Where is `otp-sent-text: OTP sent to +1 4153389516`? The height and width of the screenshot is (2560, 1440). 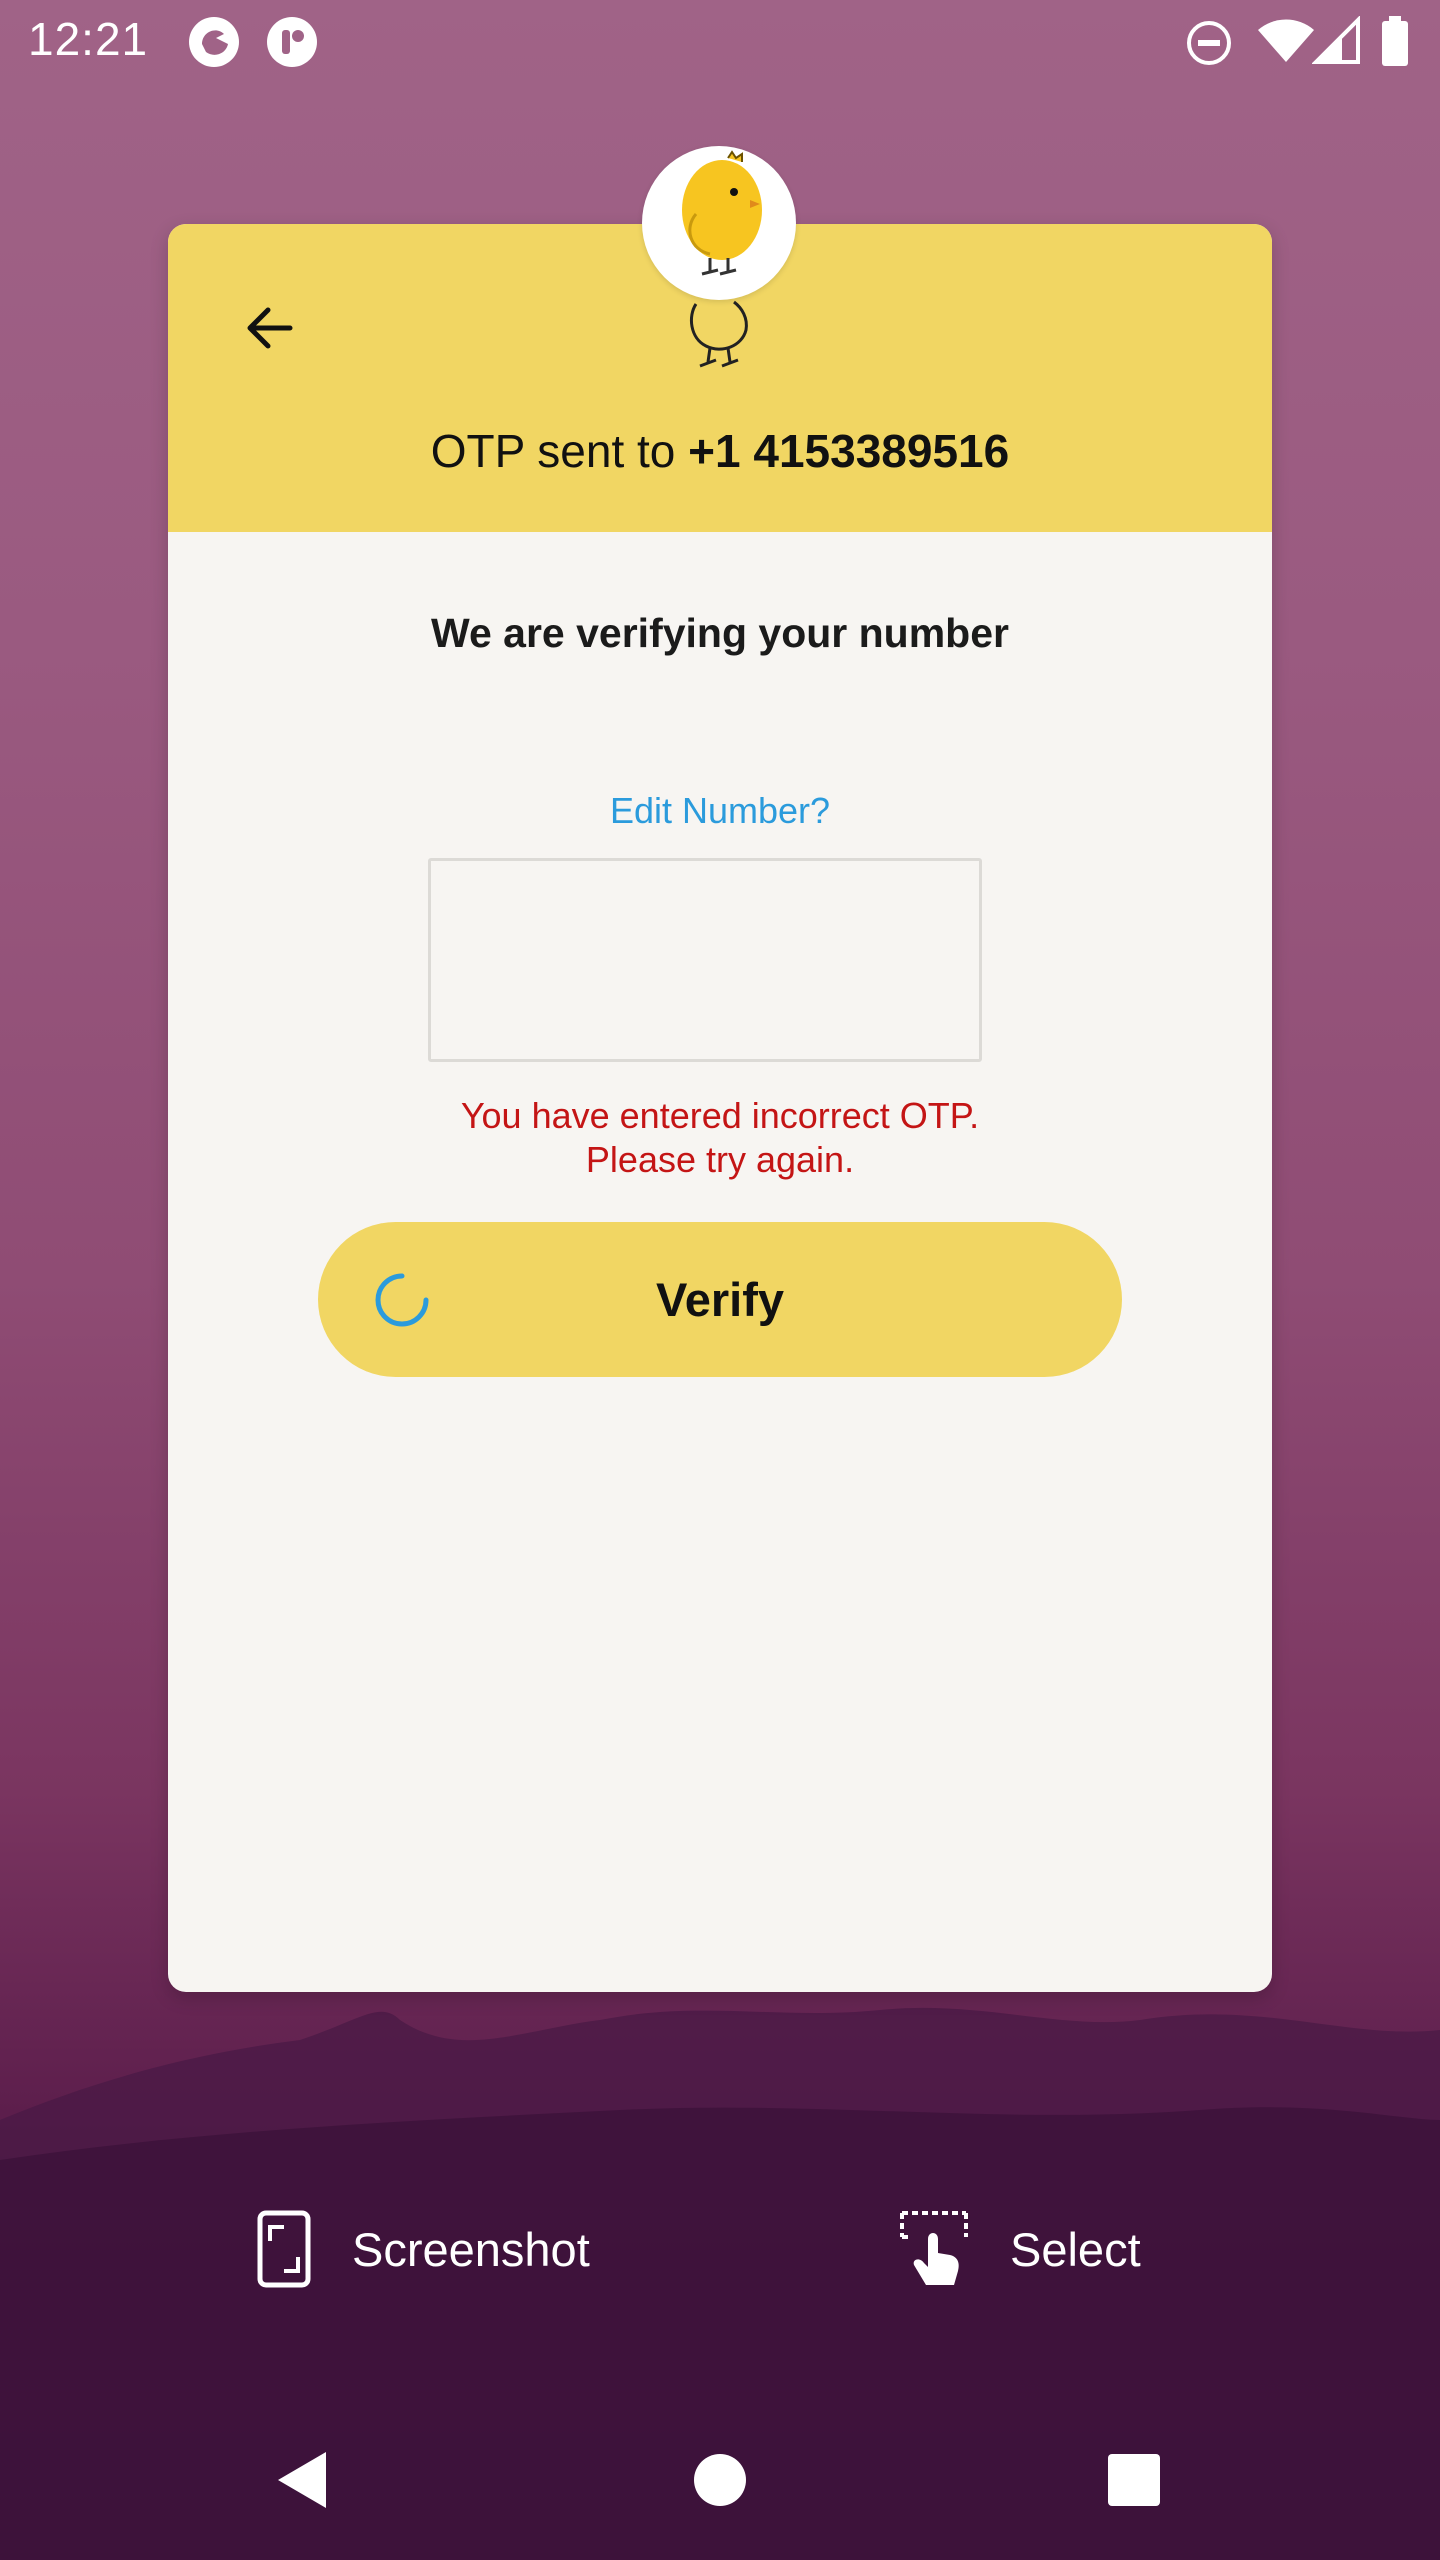
otp-sent-text: OTP sent to +1 4153389516 is located at coordinates (720, 451).